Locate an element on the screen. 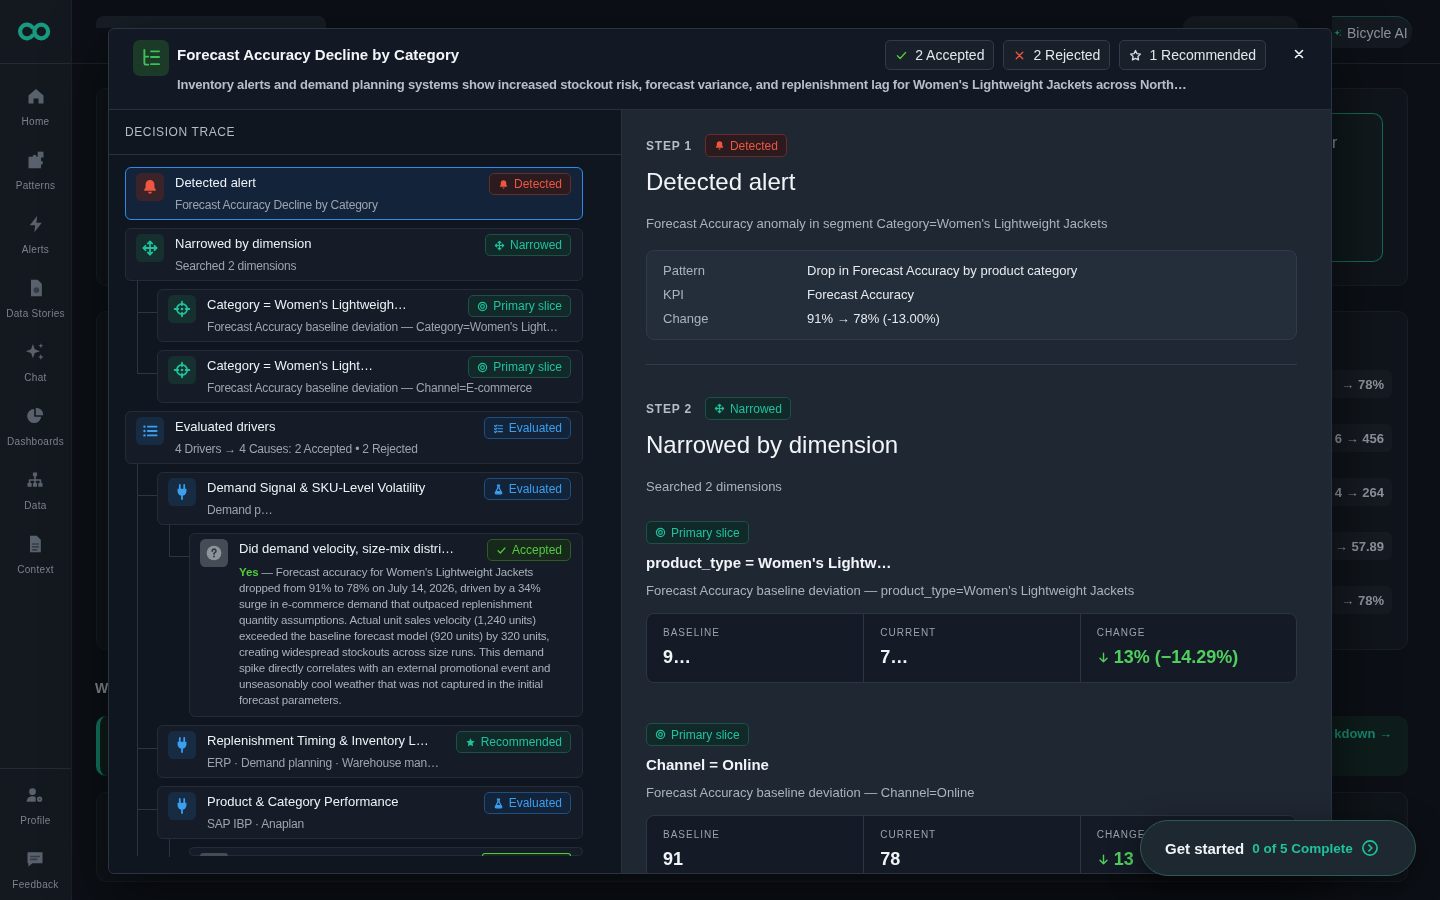 The image size is (1440, 900). metric-label: CHANGE is located at coordinates (1121, 633).